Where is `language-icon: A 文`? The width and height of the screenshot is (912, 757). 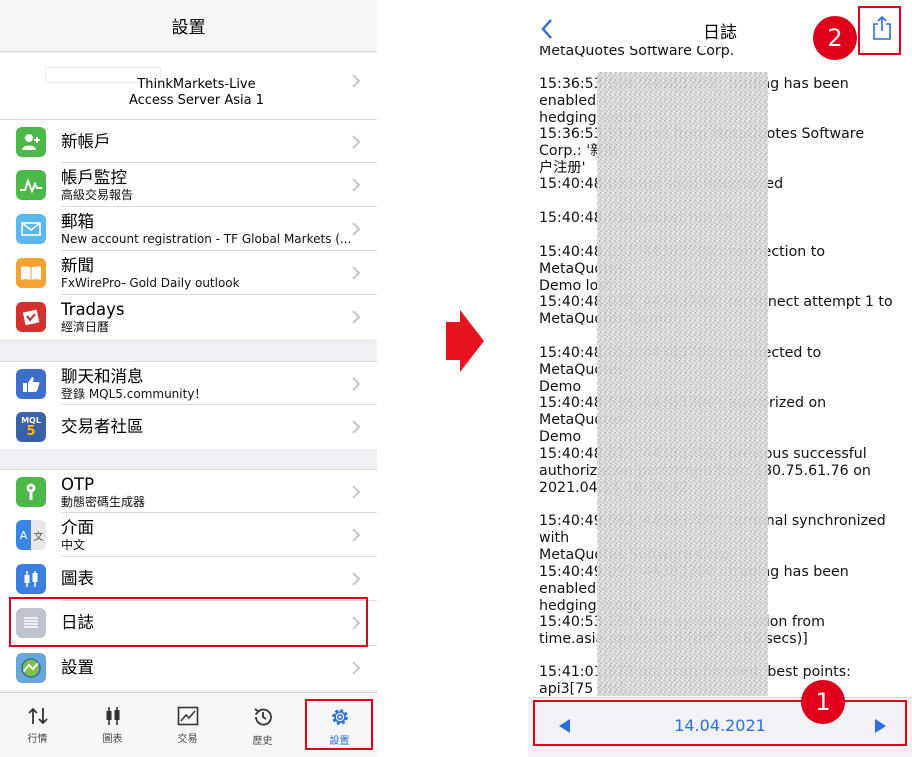 language-icon: A 文 is located at coordinates (31, 535).